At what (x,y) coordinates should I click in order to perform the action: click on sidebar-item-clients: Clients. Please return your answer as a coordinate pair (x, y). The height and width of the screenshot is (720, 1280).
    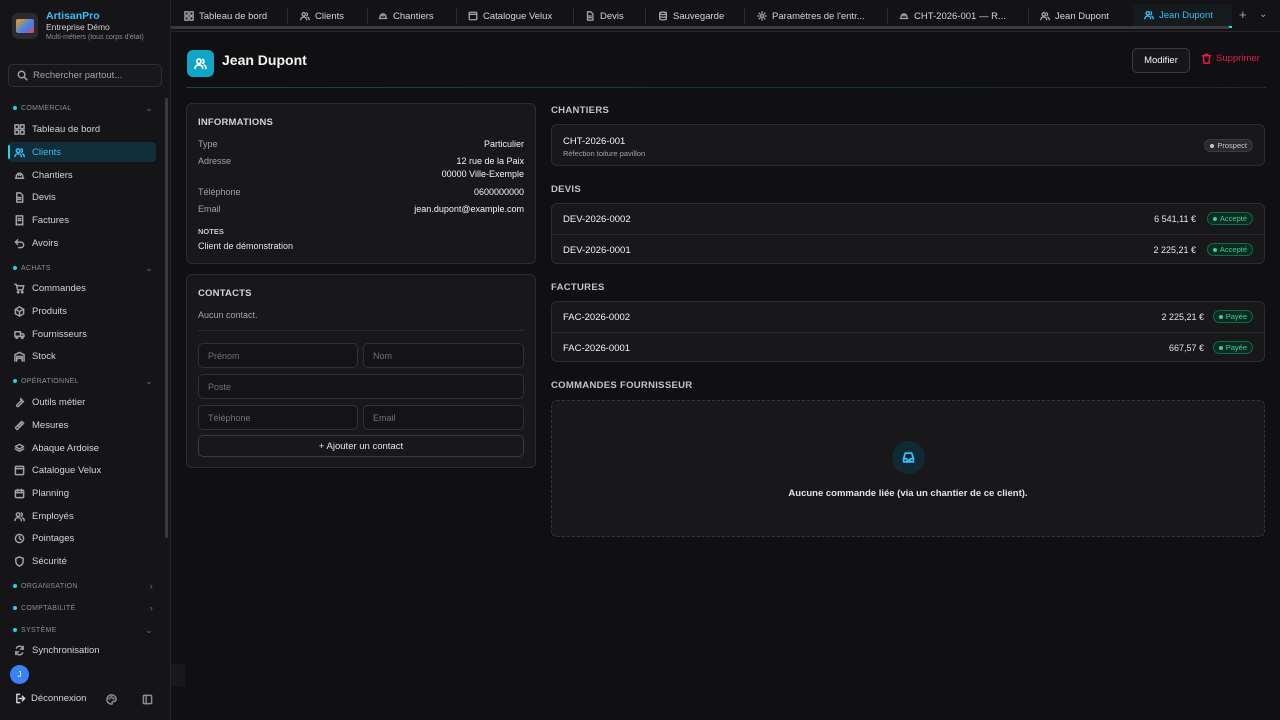
    Looking at the image, I should click on (82, 152).